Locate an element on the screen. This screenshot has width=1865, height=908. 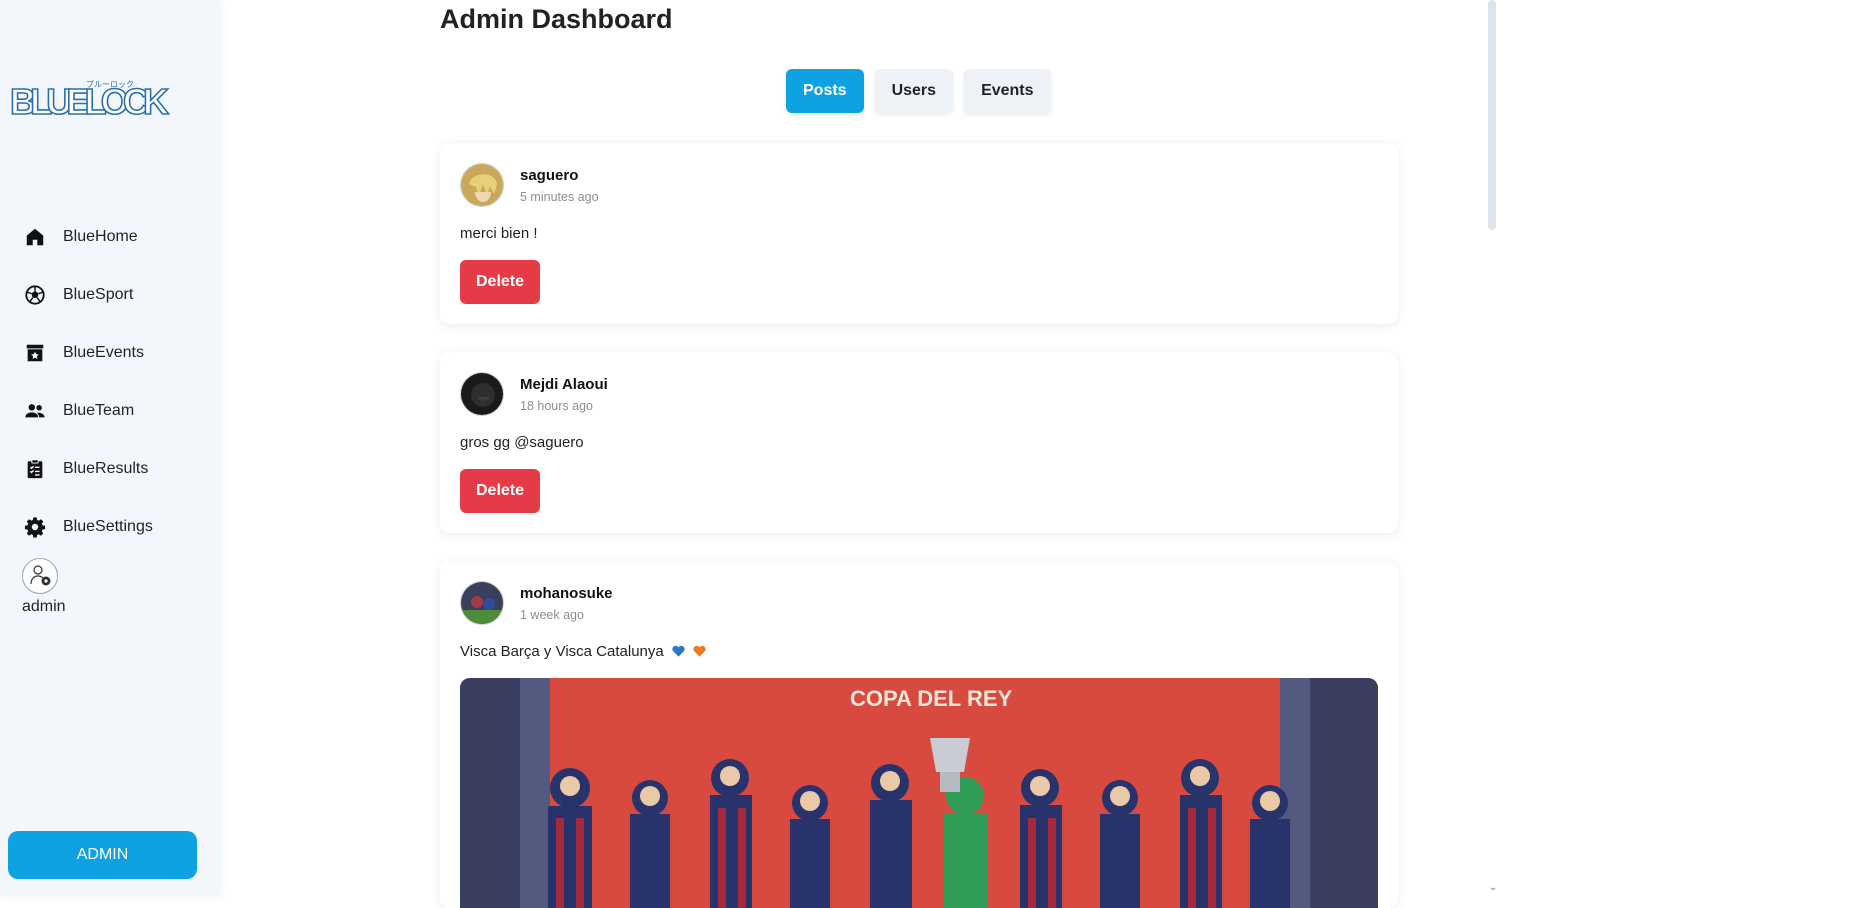
sidebar-item-bluesettings: BlueSettings is located at coordinates (109, 527).